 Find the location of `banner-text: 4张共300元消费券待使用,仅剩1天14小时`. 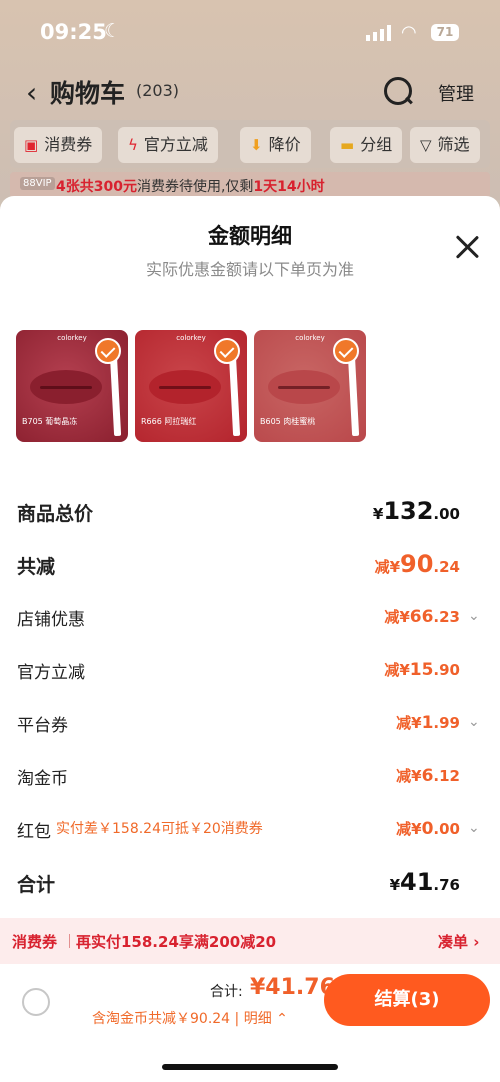

banner-text: 4张共300元消费券待使用,仅剩1天14小时 is located at coordinates (190, 187).